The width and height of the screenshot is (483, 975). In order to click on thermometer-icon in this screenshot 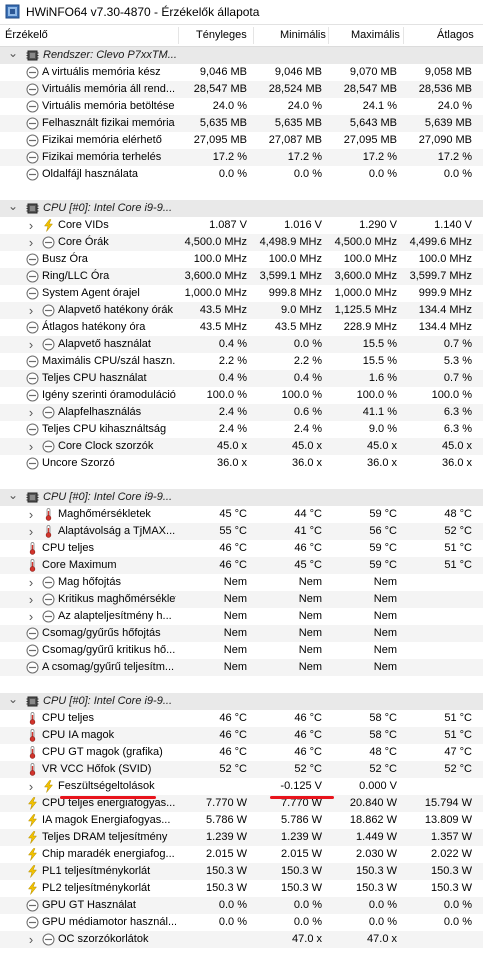, I will do `click(32, 735)`.